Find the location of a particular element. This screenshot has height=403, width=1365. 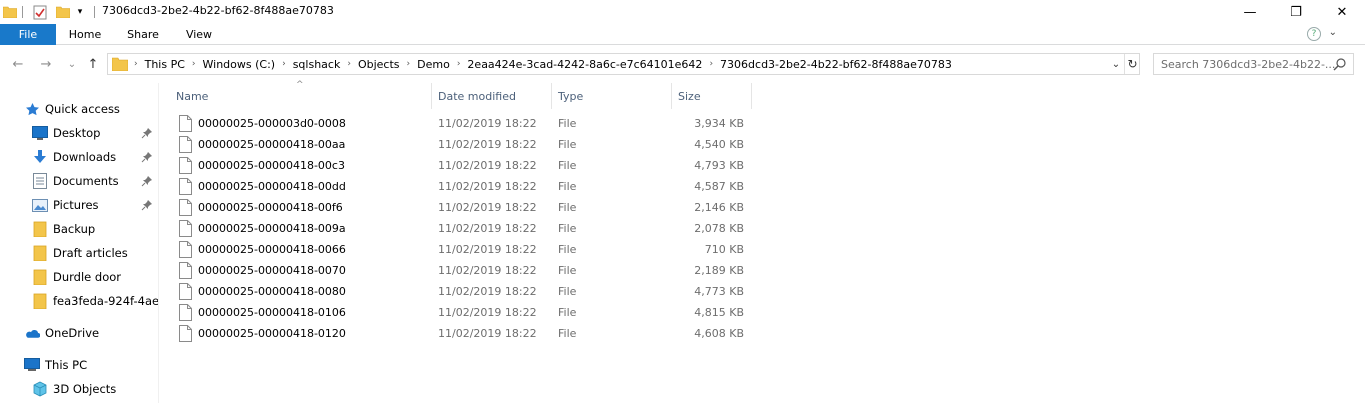

sidebar-item-draft-articles: Draft articles is located at coordinates (79, 253).